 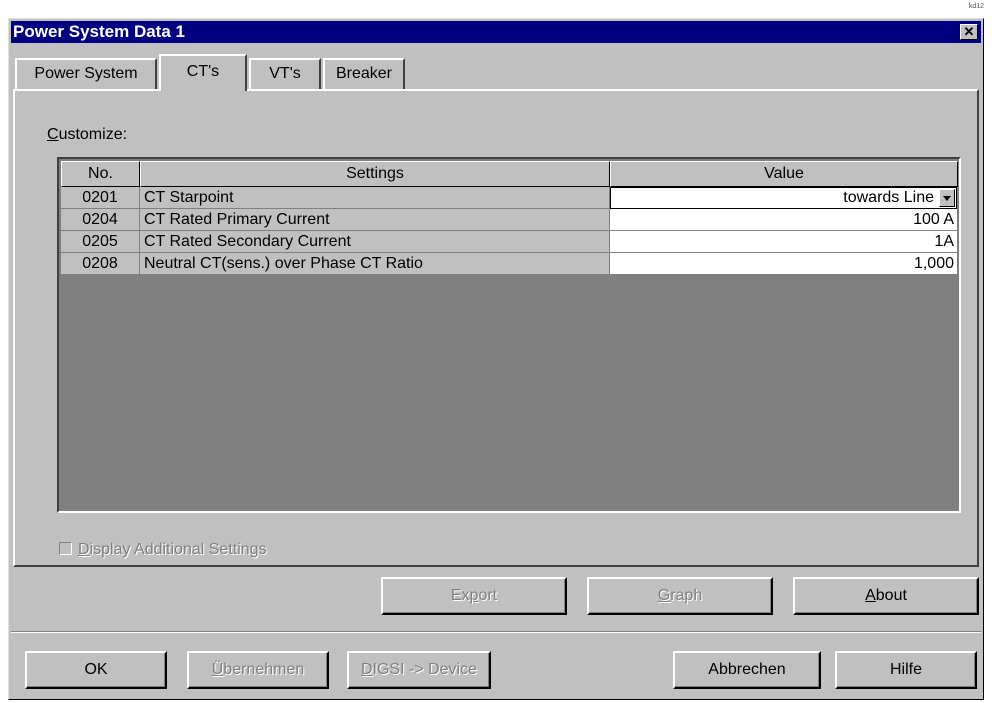 What do you see at coordinates (96, 670) in the screenshot?
I see `ok-button: OK` at bounding box center [96, 670].